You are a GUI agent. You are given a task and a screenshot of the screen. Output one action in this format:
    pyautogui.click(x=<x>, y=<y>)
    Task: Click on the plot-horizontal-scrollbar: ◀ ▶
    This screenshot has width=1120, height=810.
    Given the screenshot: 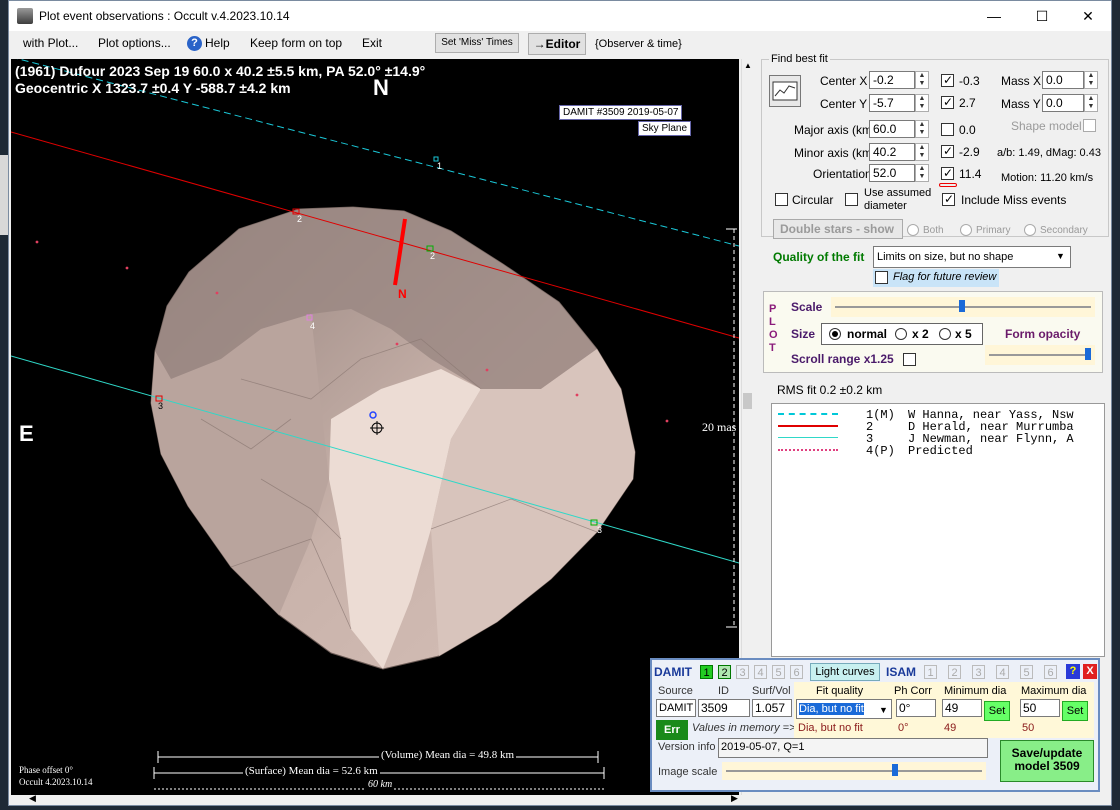 What is the action you would take?
    pyautogui.click(x=376, y=799)
    